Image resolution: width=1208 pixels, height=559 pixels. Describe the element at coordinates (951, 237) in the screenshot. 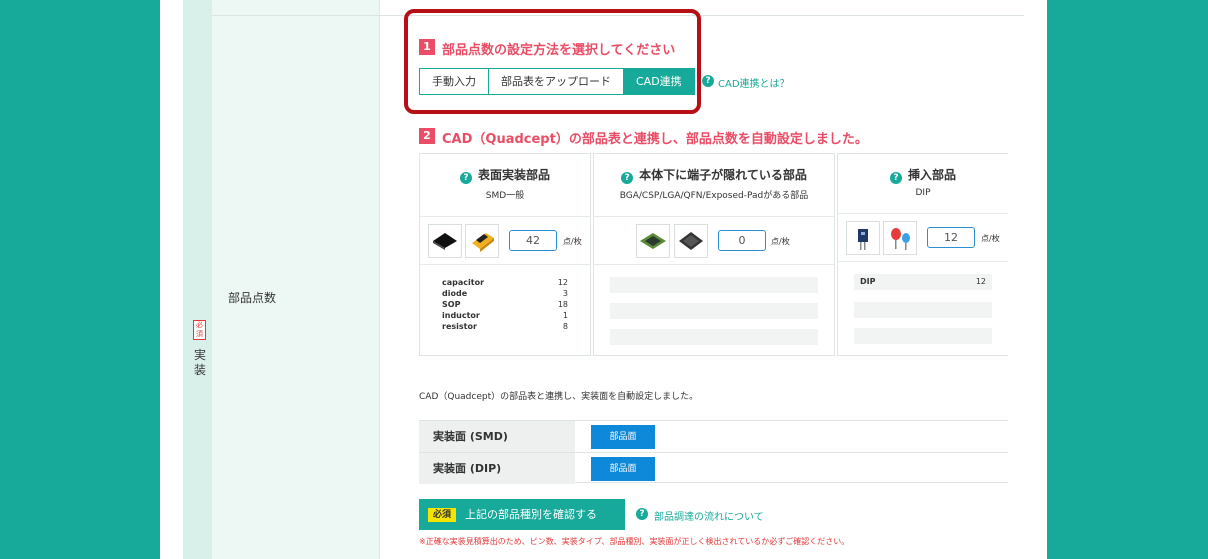

I see `dip-count-input: 12` at that location.